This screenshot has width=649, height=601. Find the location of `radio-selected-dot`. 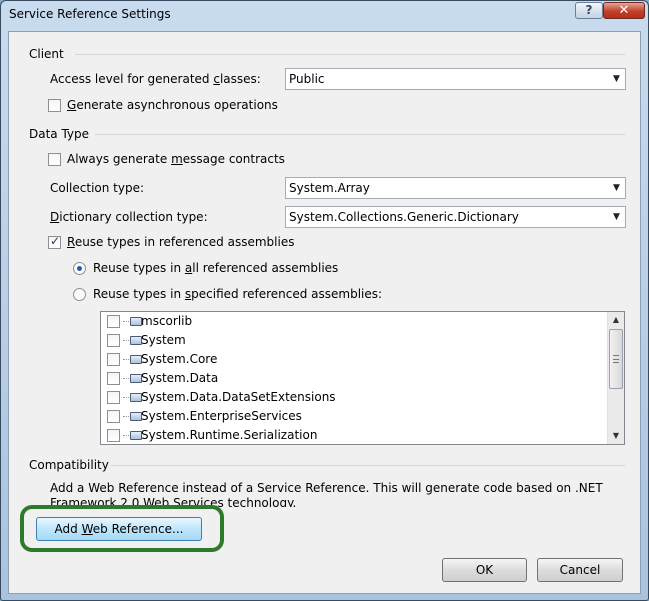

radio-selected-dot is located at coordinates (79, 268).